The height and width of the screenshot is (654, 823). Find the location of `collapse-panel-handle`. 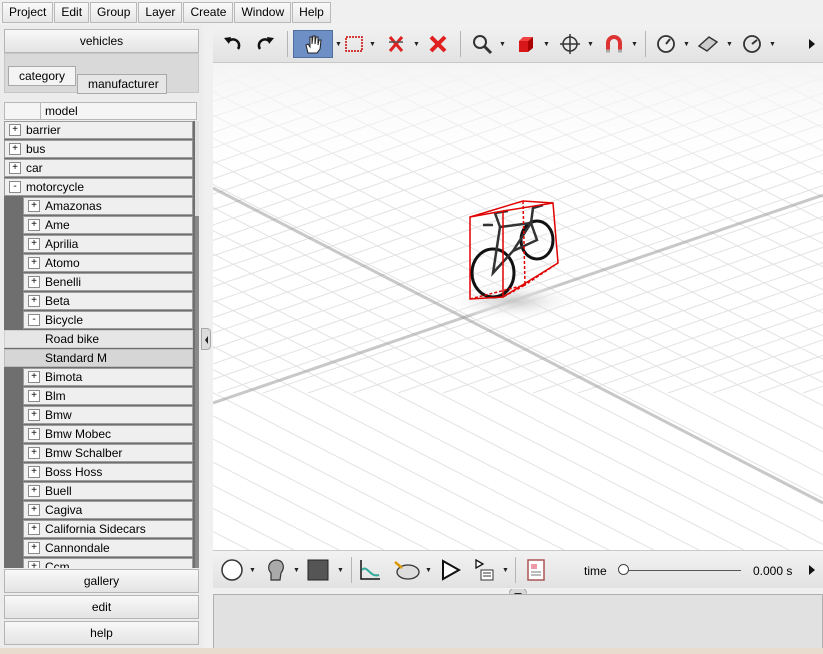

collapse-panel-handle is located at coordinates (206, 339).